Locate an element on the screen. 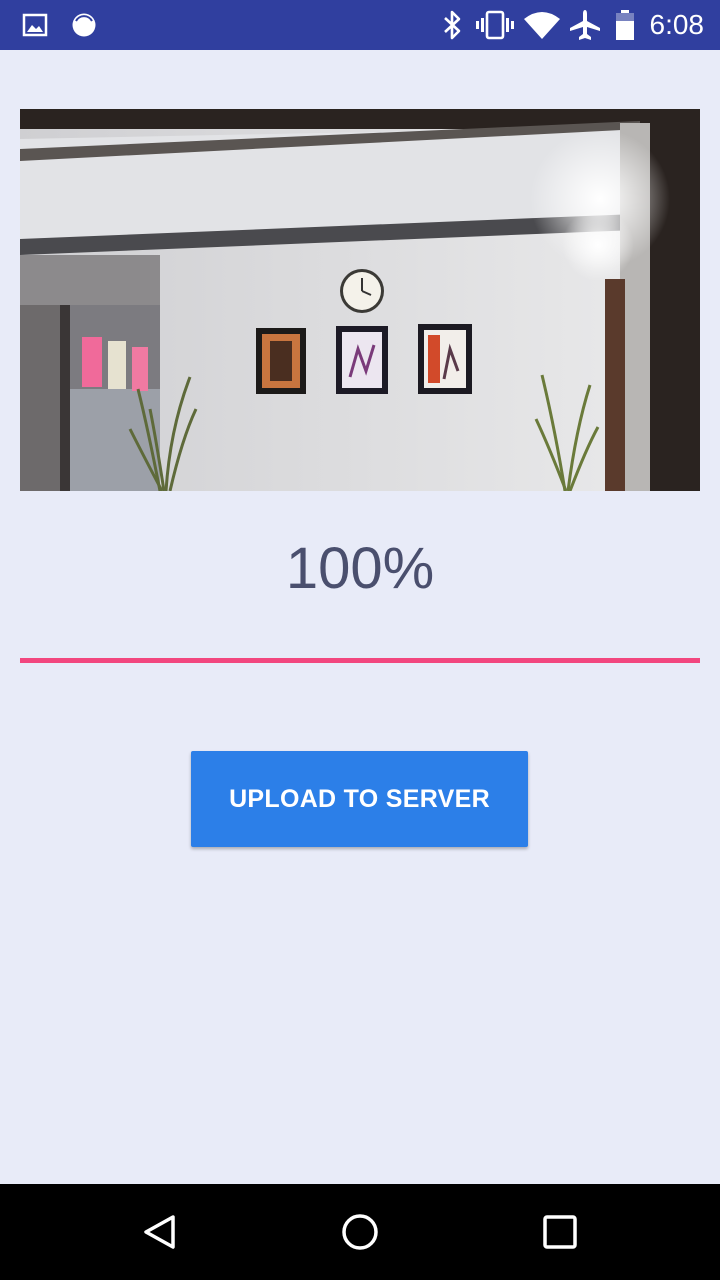 The image size is (720, 1280). wifi-icon is located at coordinates (542, 25).